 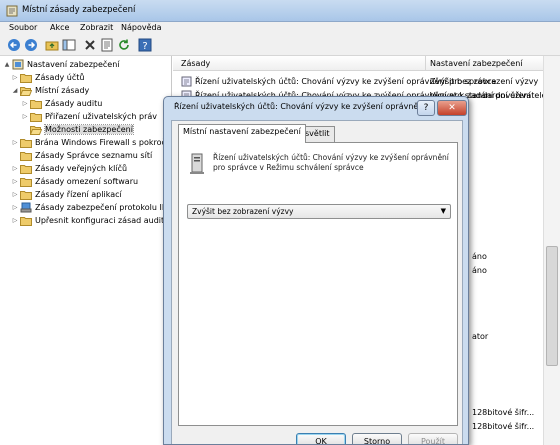 I want to click on tree-item-audit-policy: ▷ Zásady auditu, so click(x=61, y=103).